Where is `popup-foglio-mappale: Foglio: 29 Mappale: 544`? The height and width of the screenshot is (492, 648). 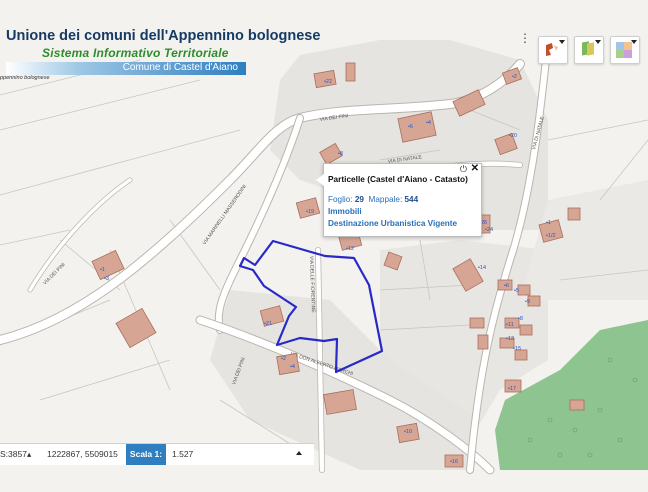
popup-foglio-mappale: Foglio: 29 Mappale: 544 is located at coordinates (373, 199).